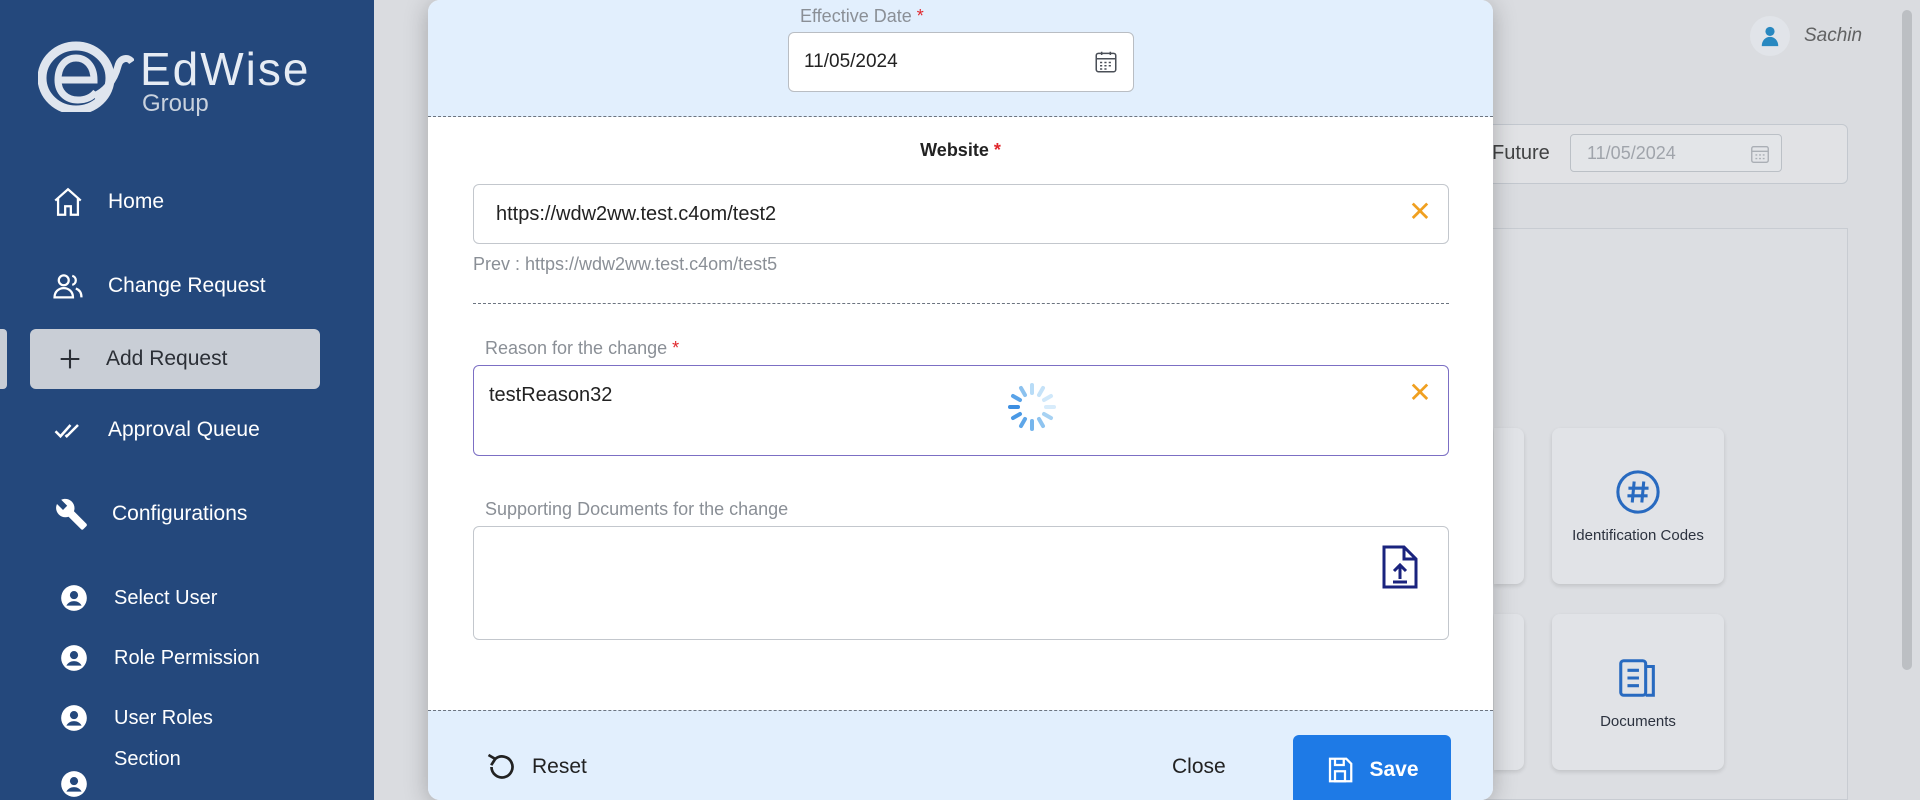  What do you see at coordinates (1420, 212) in the screenshot?
I see `clear-website-icon: ✕` at bounding box center [1420, 212].